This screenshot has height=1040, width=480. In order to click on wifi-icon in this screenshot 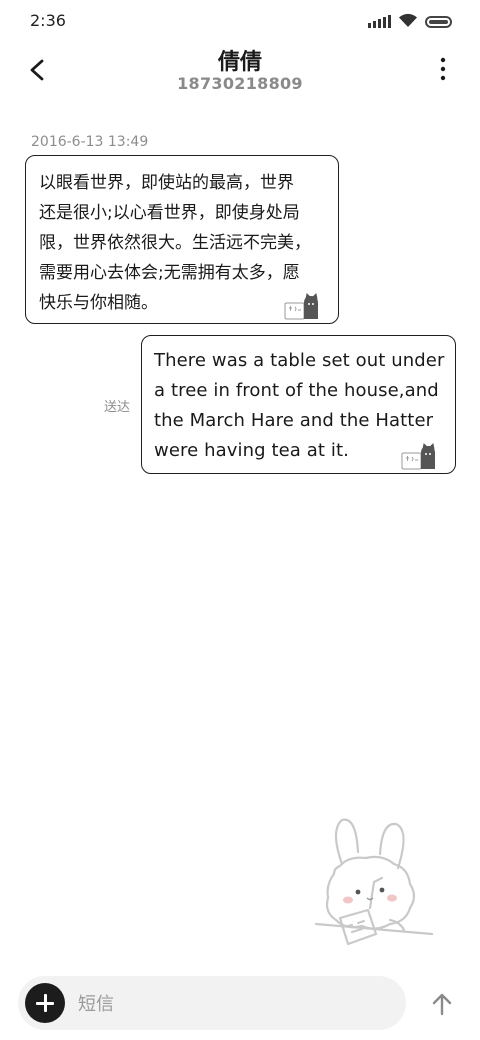, I will do `click(408, 20)`.